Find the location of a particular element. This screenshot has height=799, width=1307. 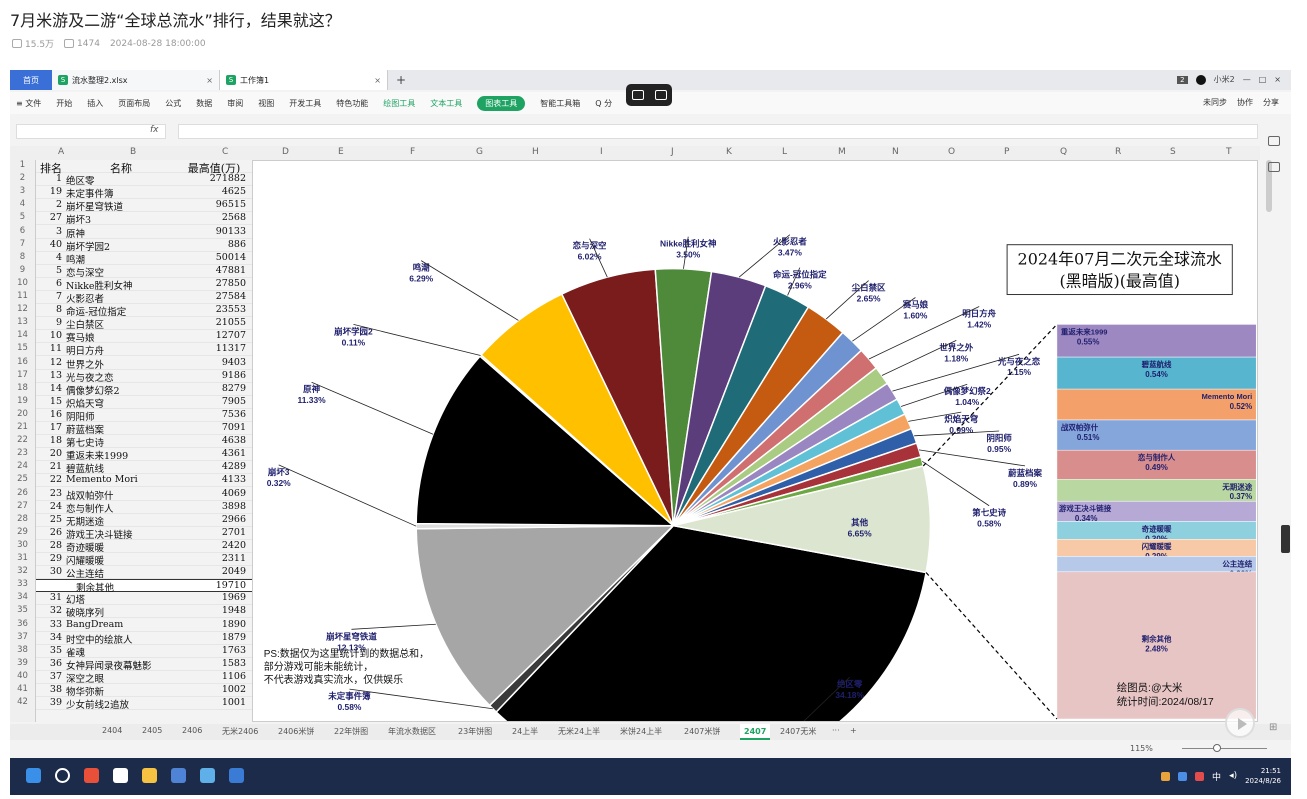

row-number: 10 is located at coordinates (22, 283).